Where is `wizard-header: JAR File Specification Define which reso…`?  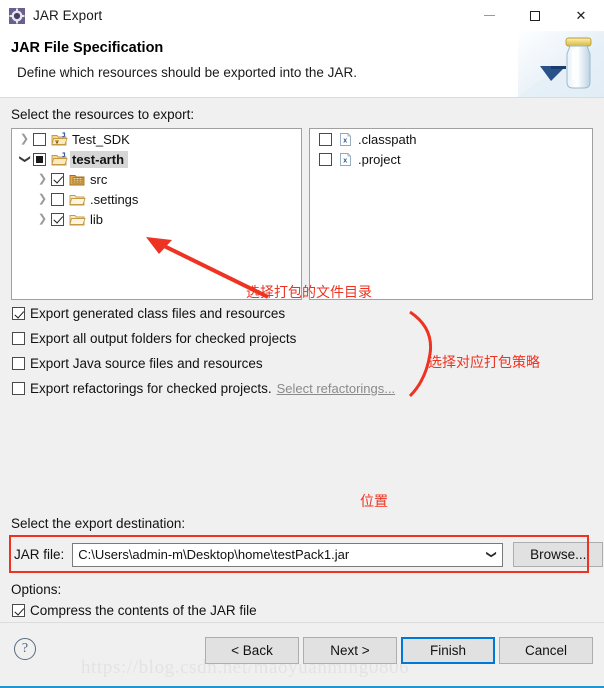
wizard-header: JAR File Specification Define which reso… is located at coordinates (302, 64).